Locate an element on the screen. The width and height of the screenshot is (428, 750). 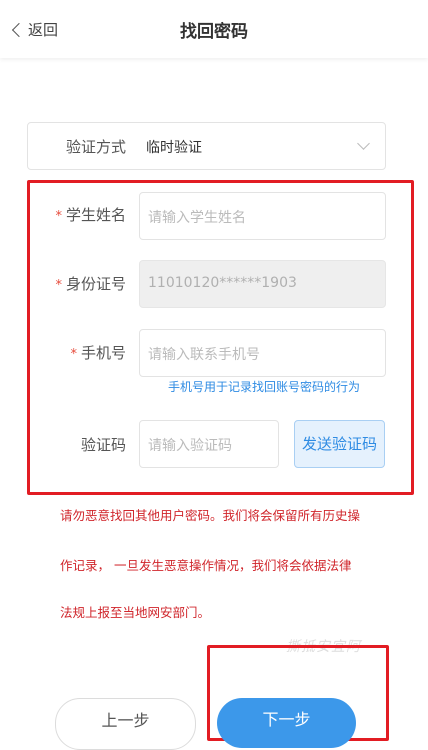
warning-line-2: 作记录， 一旦发生恶意操作情况，我们将会依据法律 is located at coordinates (206, 565).